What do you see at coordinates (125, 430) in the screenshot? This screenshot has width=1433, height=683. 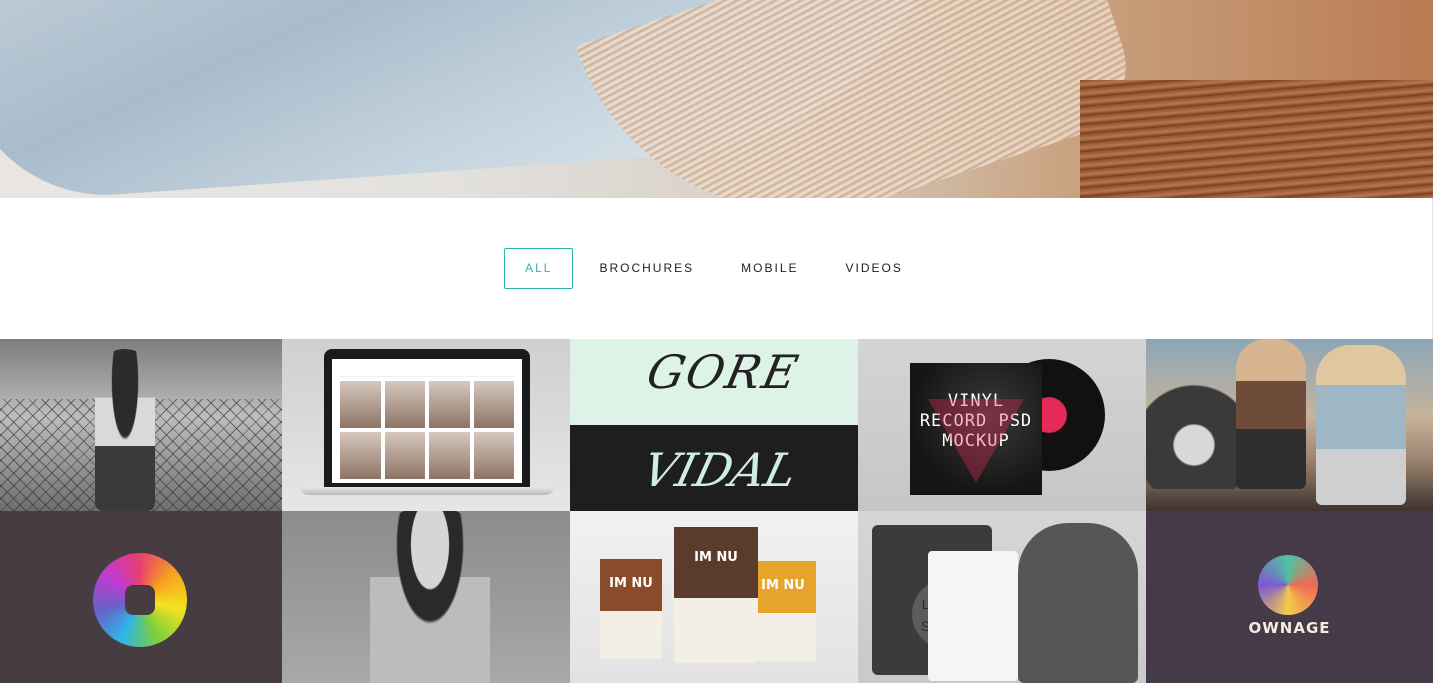 I see `woman-figure` at bounding box center [125, 430].